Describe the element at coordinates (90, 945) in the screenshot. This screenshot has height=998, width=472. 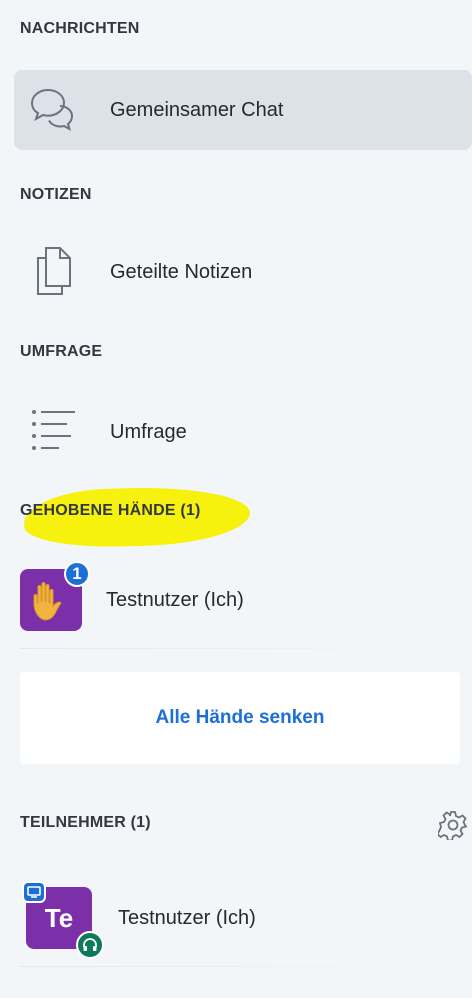
I see `headset-icon` at that location.